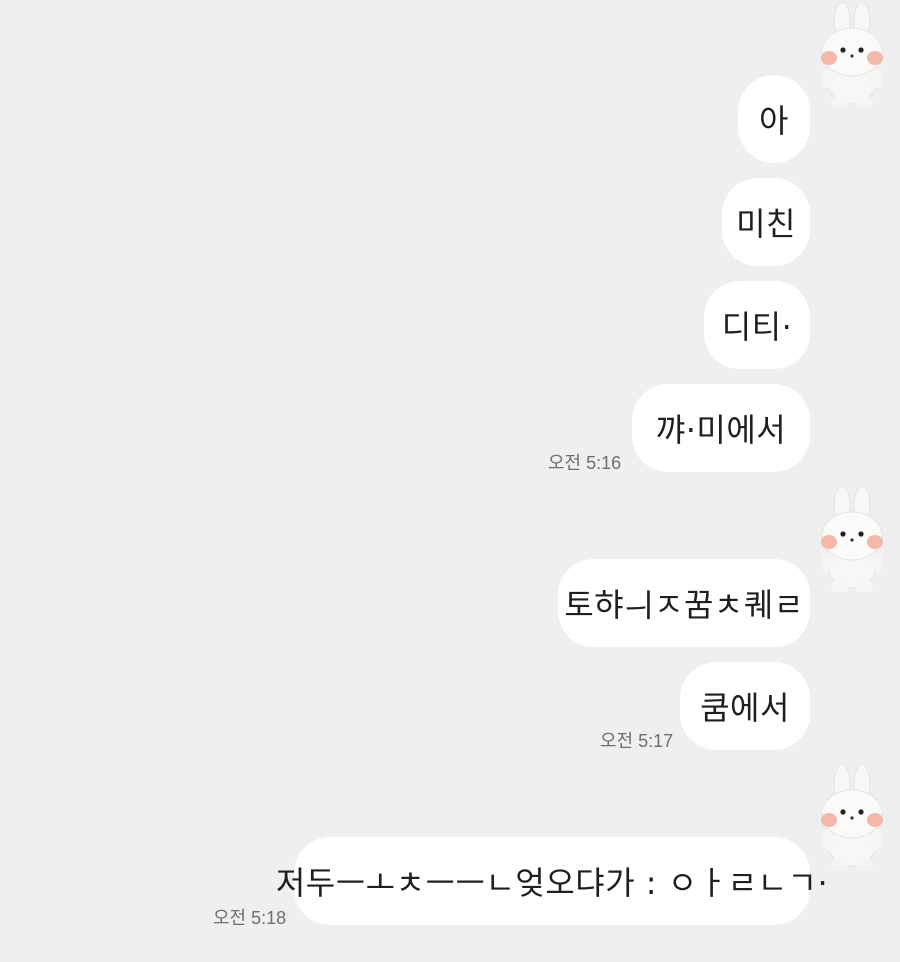  What do you see at coordinates (757, 325) in the screenshot?
I see `message-bubble: 디티·` at bounding box center [757, 325].